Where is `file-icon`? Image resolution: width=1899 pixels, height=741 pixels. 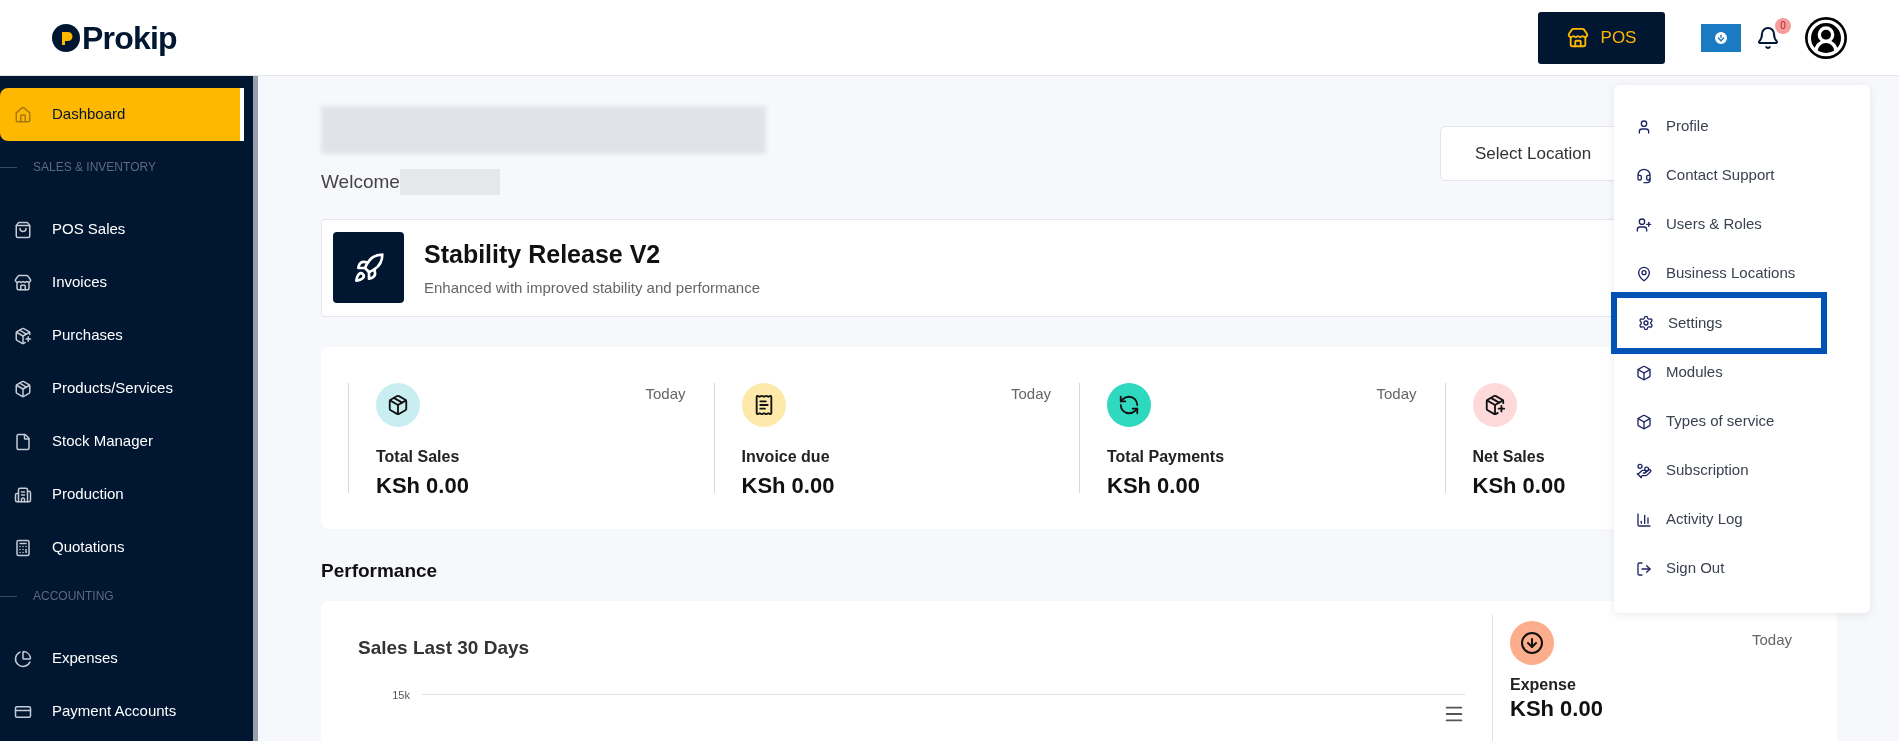 file-icon is located at coordinates (23, 441).